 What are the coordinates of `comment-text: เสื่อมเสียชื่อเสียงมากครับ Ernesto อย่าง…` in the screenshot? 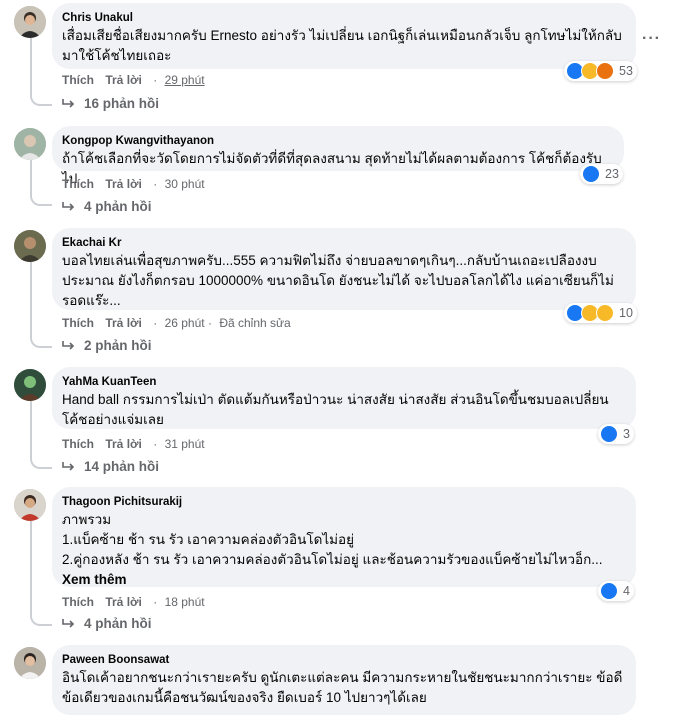 It's located at (342, 45).